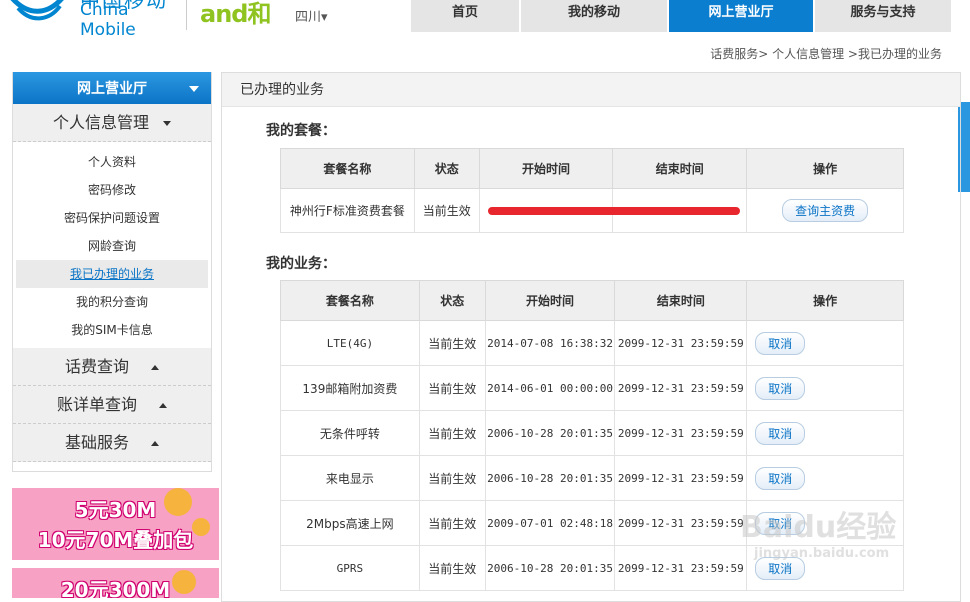 Image resolution: width=970 pixels, height=602 pixels. I want to click on sidebar-group-billing: 话费查询, so click(112, 367).